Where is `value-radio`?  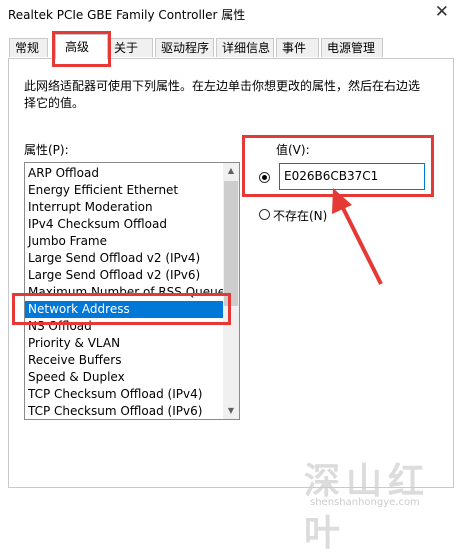
value-radio is located at coordinates (264, 177).